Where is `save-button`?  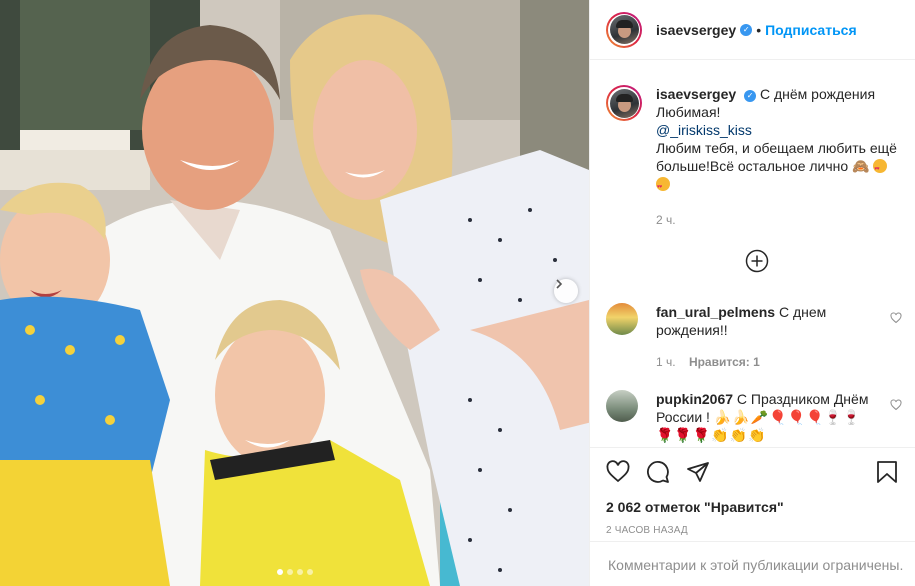 save-button is located at coordinates (887, 472).